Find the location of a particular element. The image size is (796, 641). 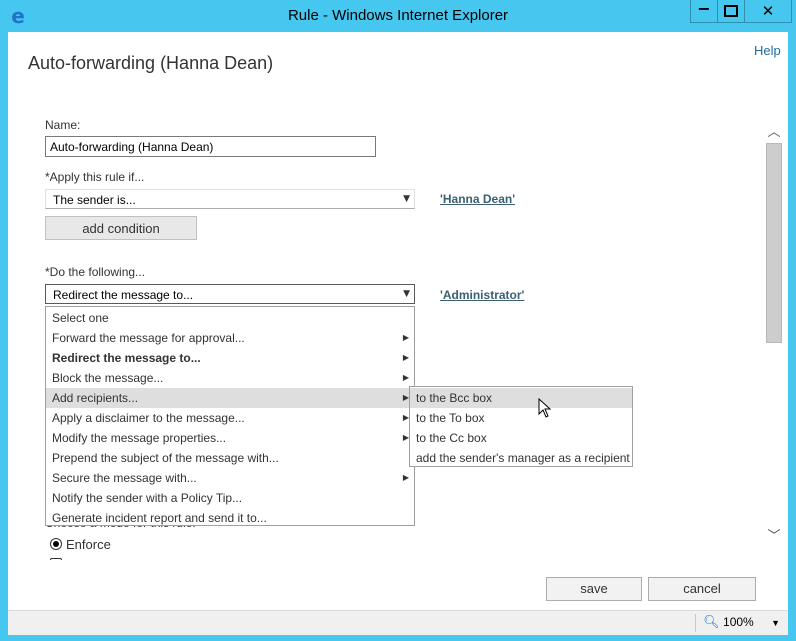

submenu-item-cc: to the Cc box is located at coordinates (521, 438).